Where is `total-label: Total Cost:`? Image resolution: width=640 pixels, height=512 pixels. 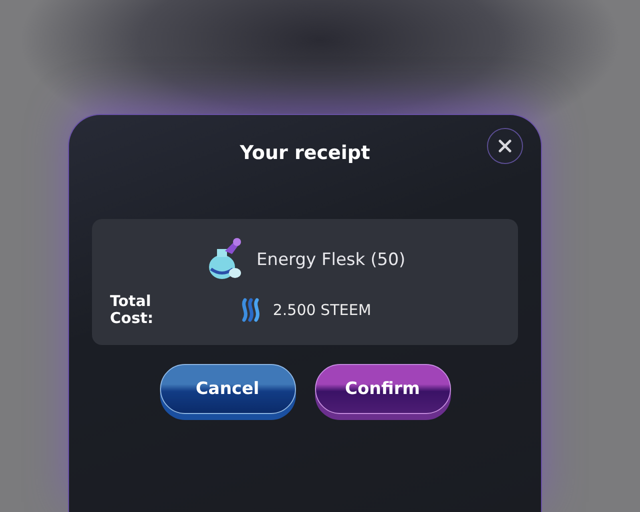
total-label: Total Cost: is located at coordinates (132, 310).